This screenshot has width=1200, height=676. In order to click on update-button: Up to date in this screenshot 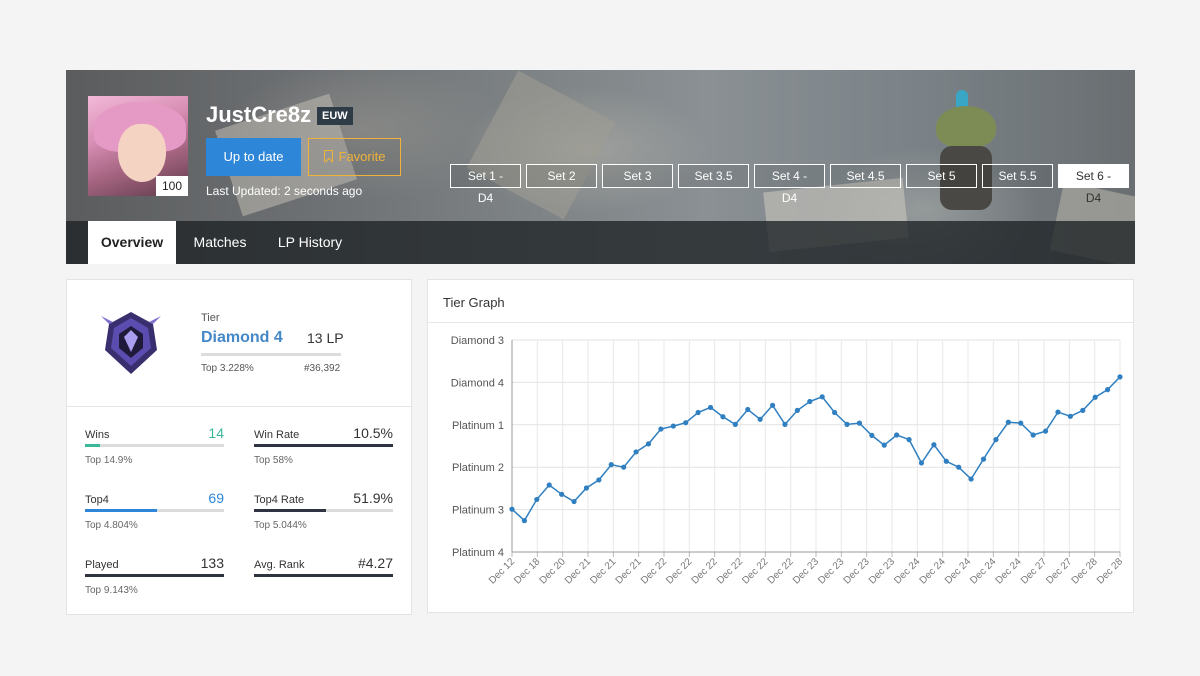, I will do `click(253, 157)`.